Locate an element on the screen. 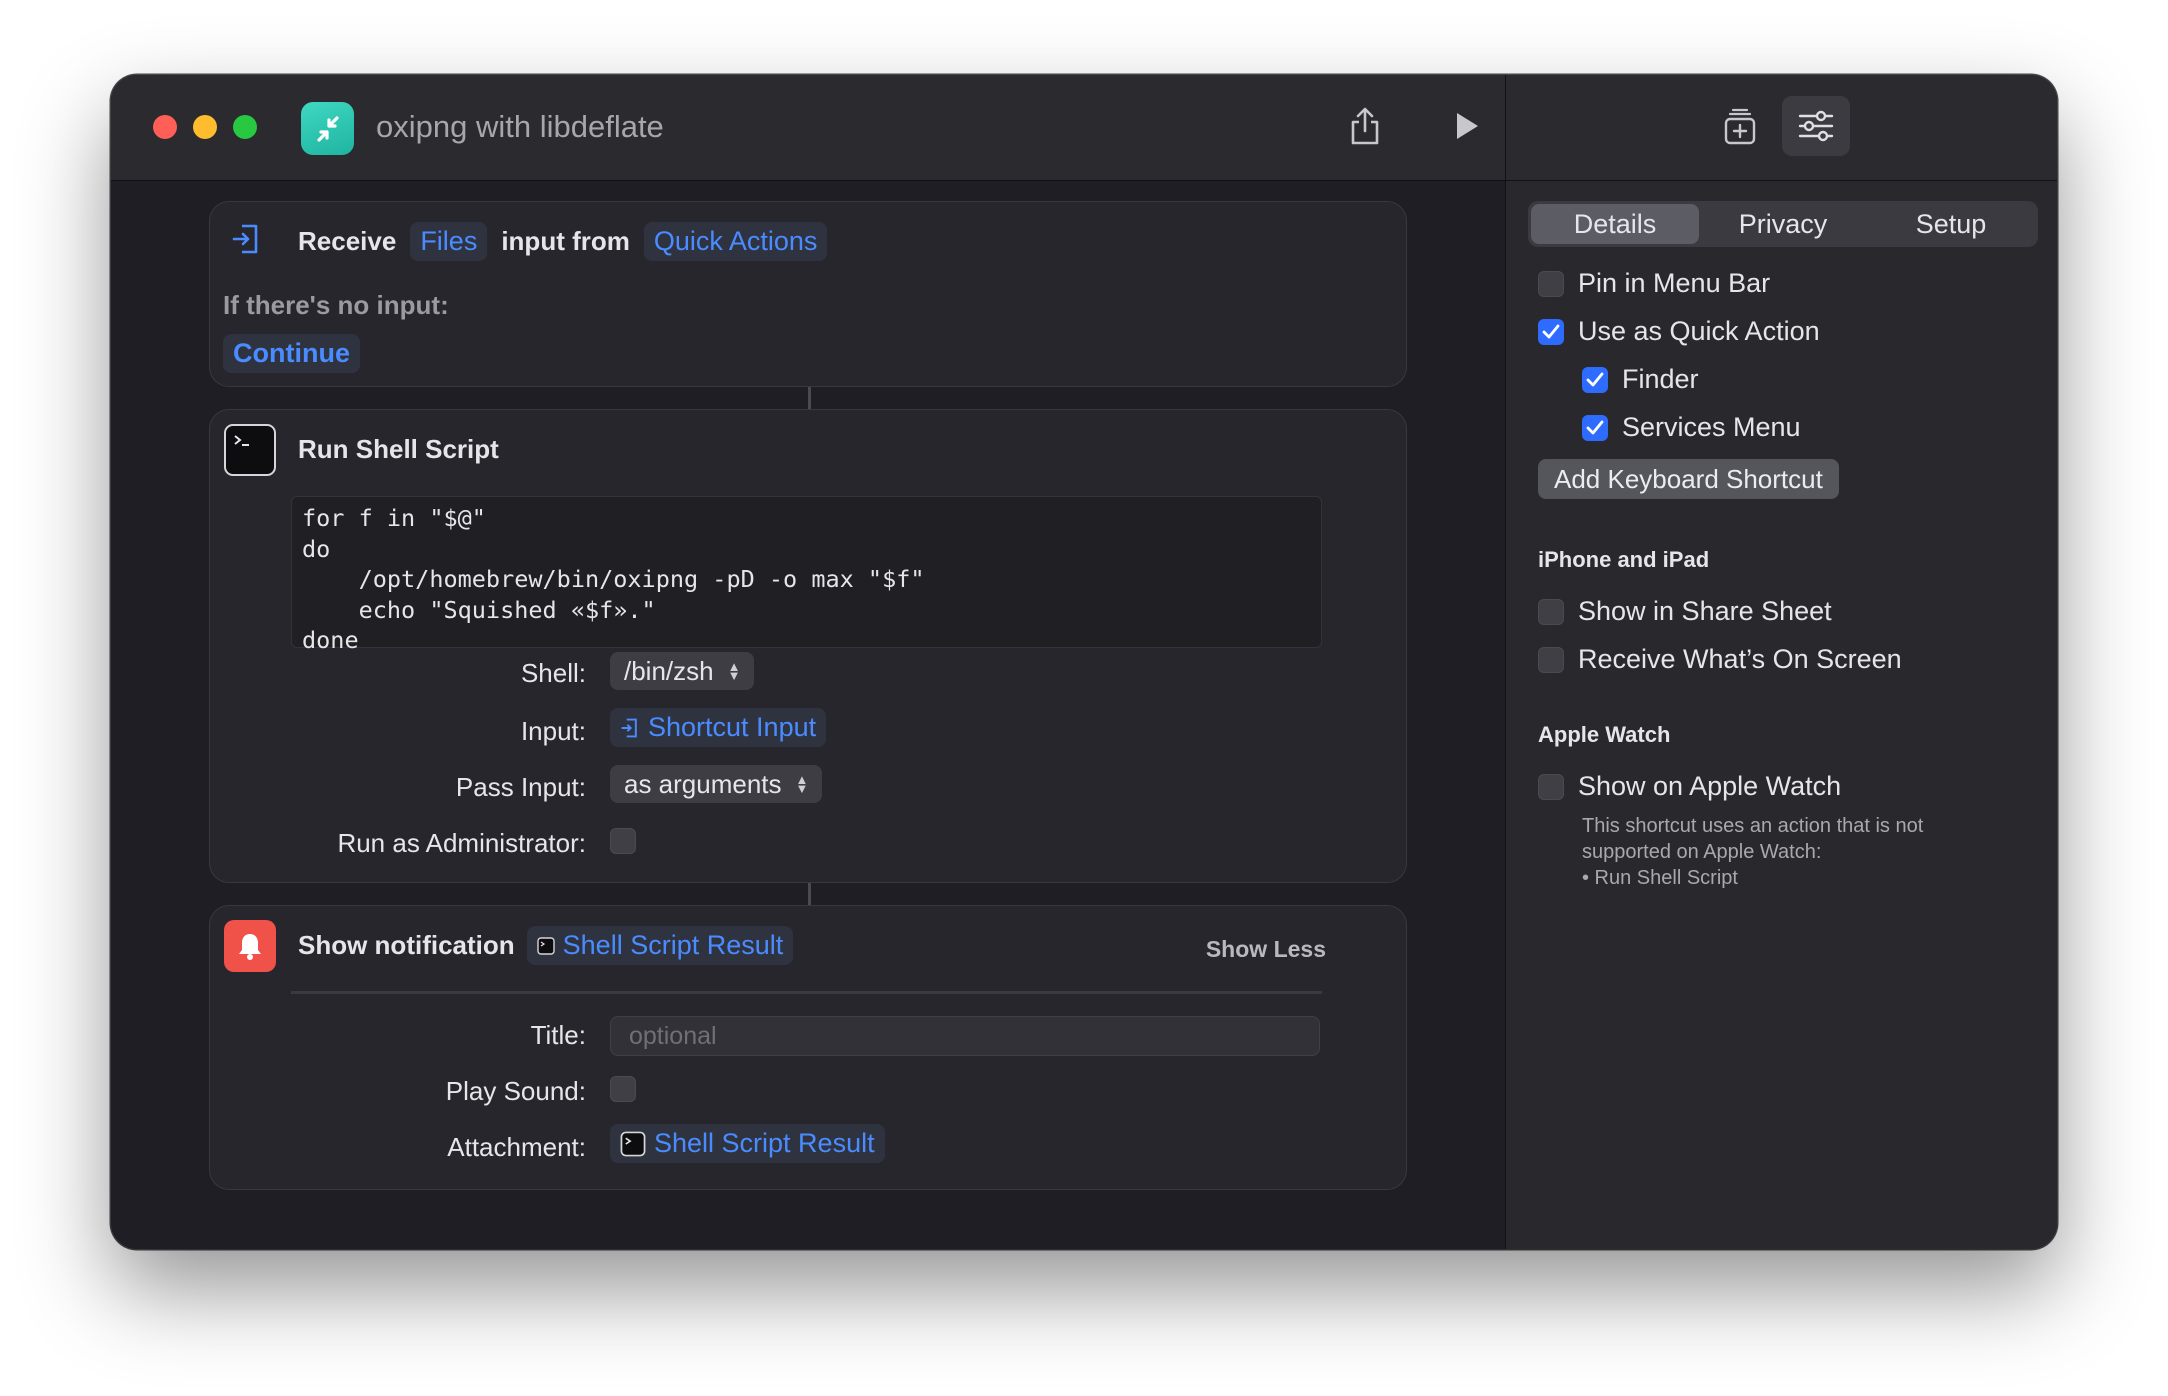 Image resolution: width=2168 pixels, height=1396 pixels. show-less-button: Show Less is located at coordinates (1266, 949).